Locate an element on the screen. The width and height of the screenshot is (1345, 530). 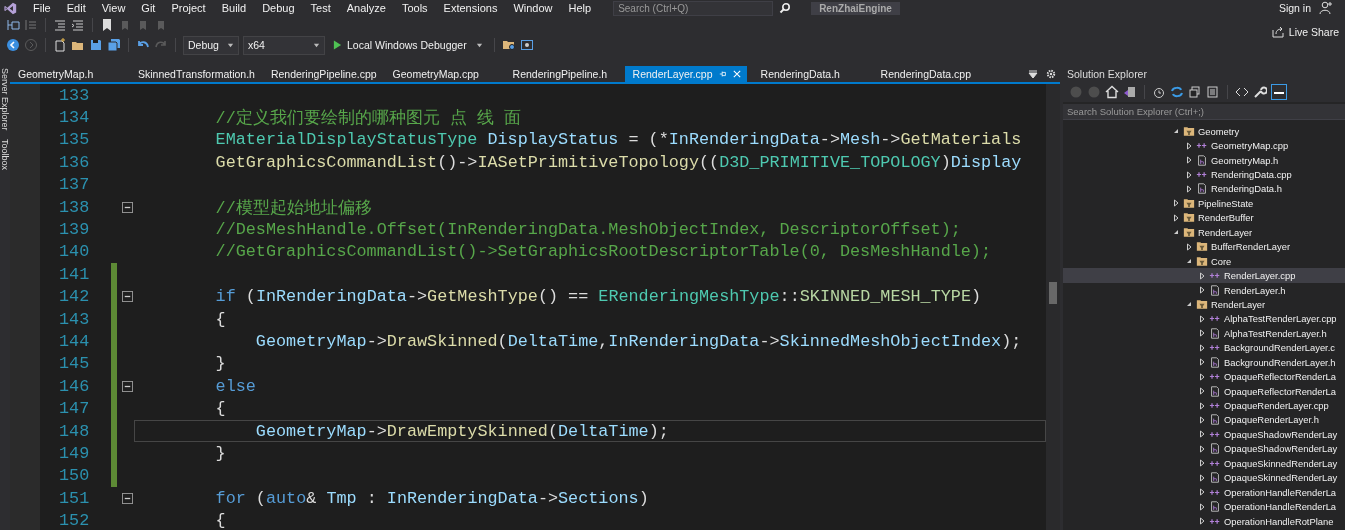
menu-item: Git is located at coordinates (148, 8).